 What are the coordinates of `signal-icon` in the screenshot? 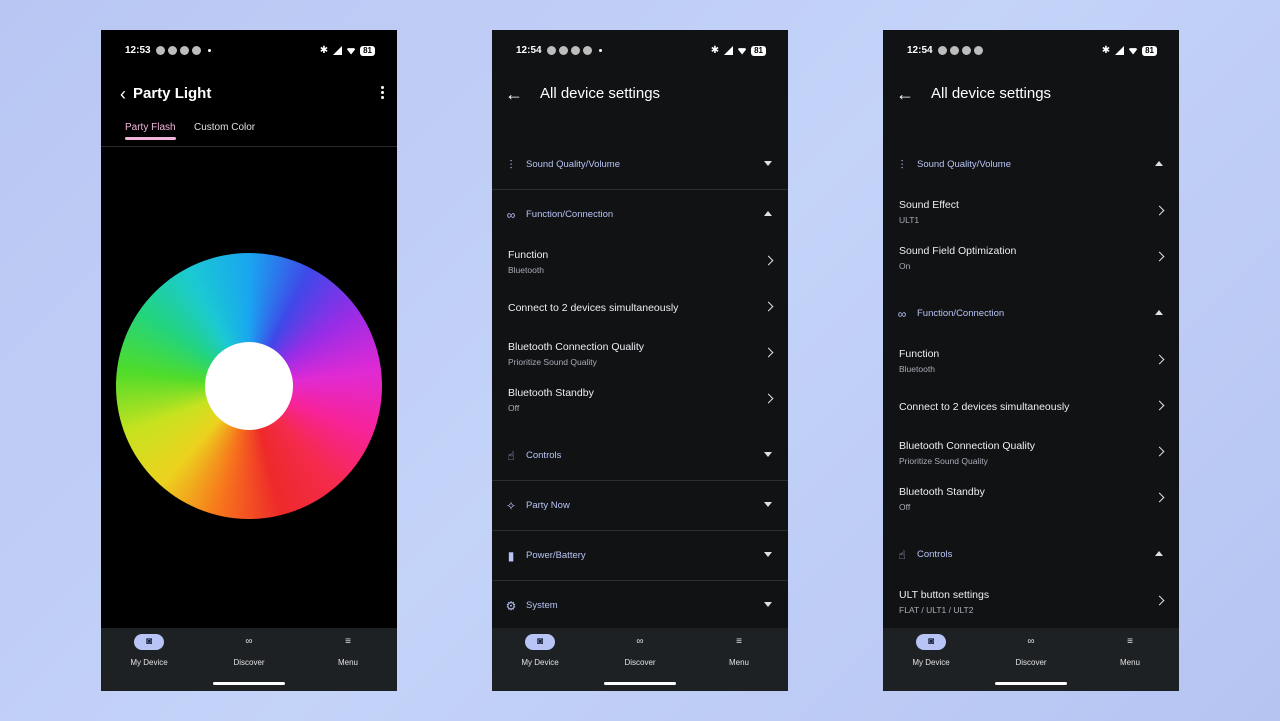 It's located at (728, 50).